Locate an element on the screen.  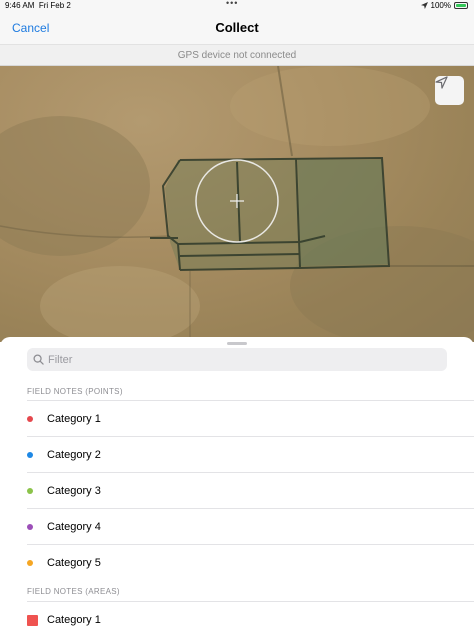
category-item-points-3: Category 3 is located at coordinates (237, 491).